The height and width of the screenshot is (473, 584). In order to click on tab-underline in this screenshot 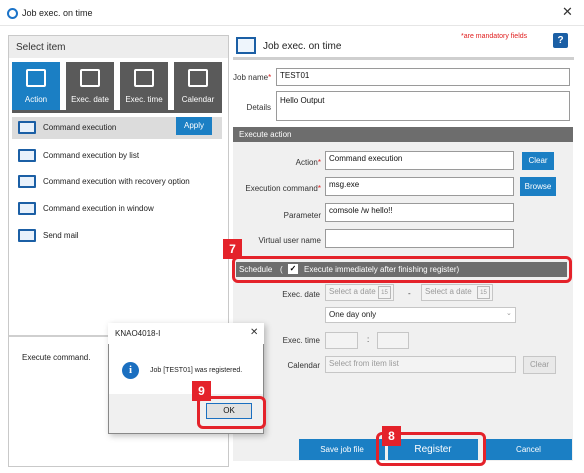, I will do `click(117, 111)`.